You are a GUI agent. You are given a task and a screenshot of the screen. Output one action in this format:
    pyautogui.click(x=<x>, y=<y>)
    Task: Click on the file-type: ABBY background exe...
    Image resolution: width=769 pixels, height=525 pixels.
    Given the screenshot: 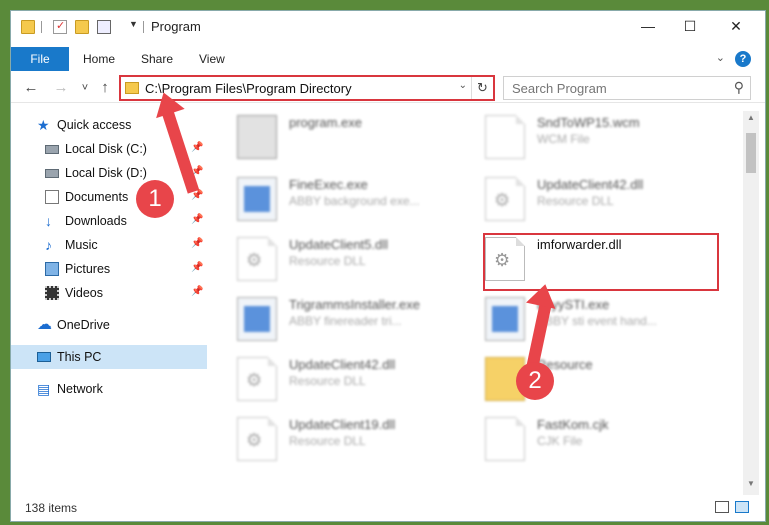 What is the action you would take?
    pyautogui.click(x=354, y=201)
    